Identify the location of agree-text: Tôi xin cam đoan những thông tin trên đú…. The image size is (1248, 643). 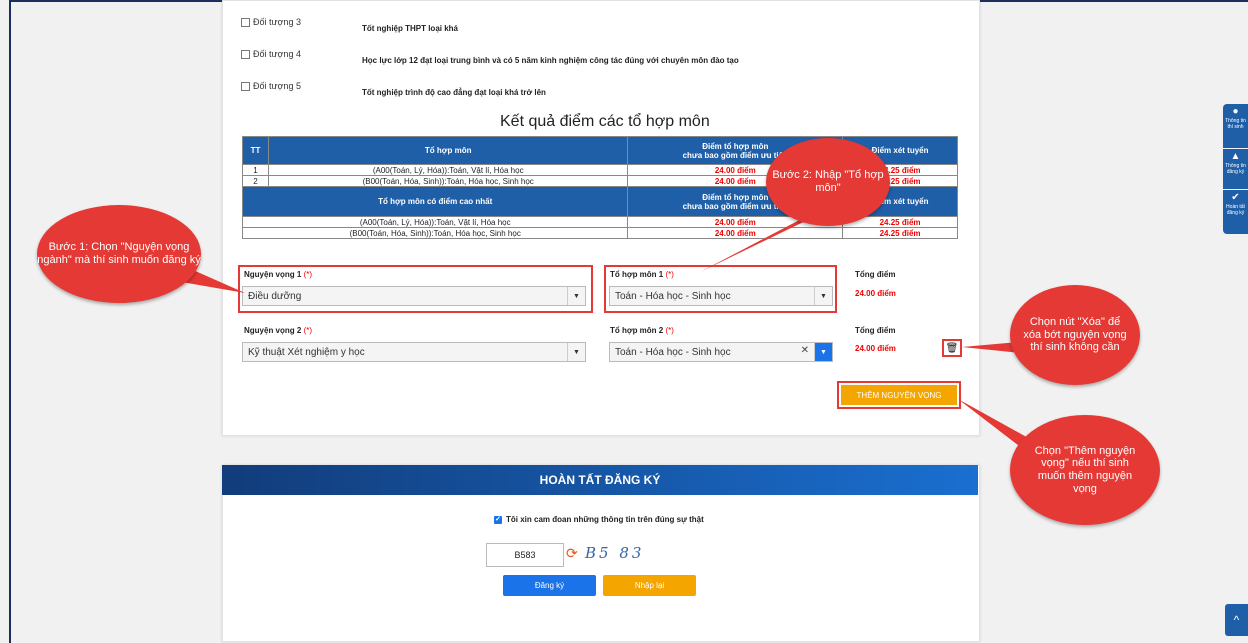
(605, 519).